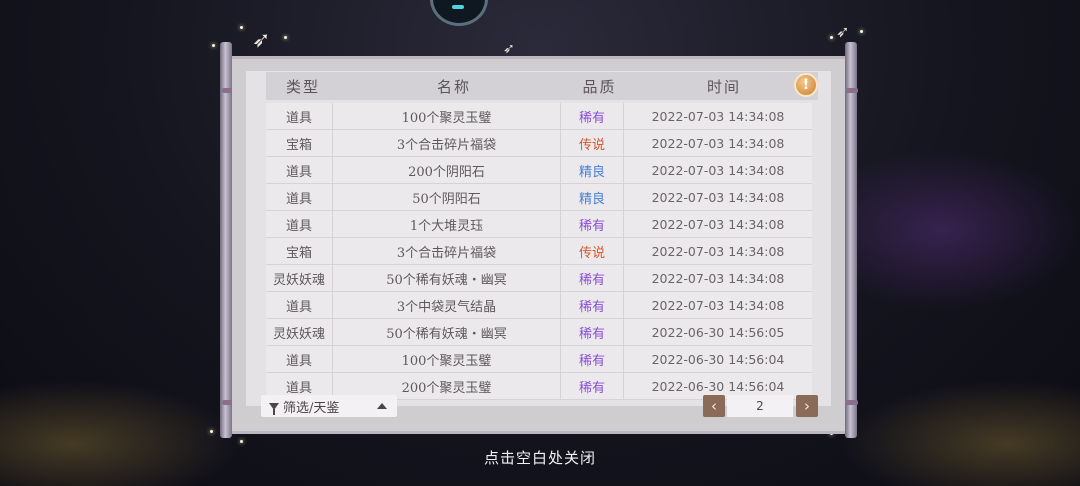 This screenshot has width=1080, height=486. Describe the element at coordinates (723, 86) in the screenshot. I see `column-header-time: 时间` at that location.